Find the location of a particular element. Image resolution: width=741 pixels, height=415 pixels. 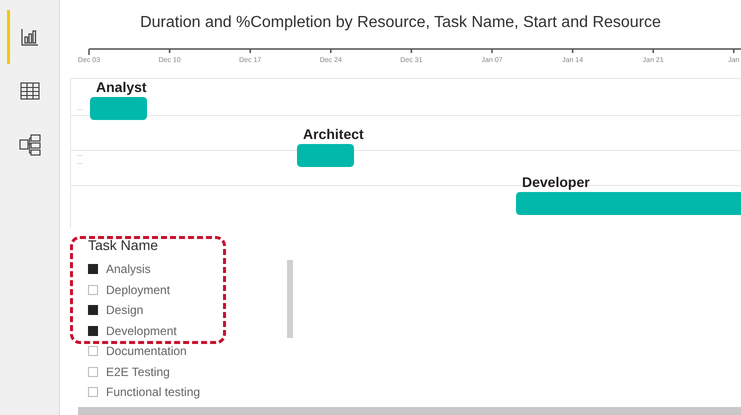

legend-item: Analysis is located at coordinates (128, 269).